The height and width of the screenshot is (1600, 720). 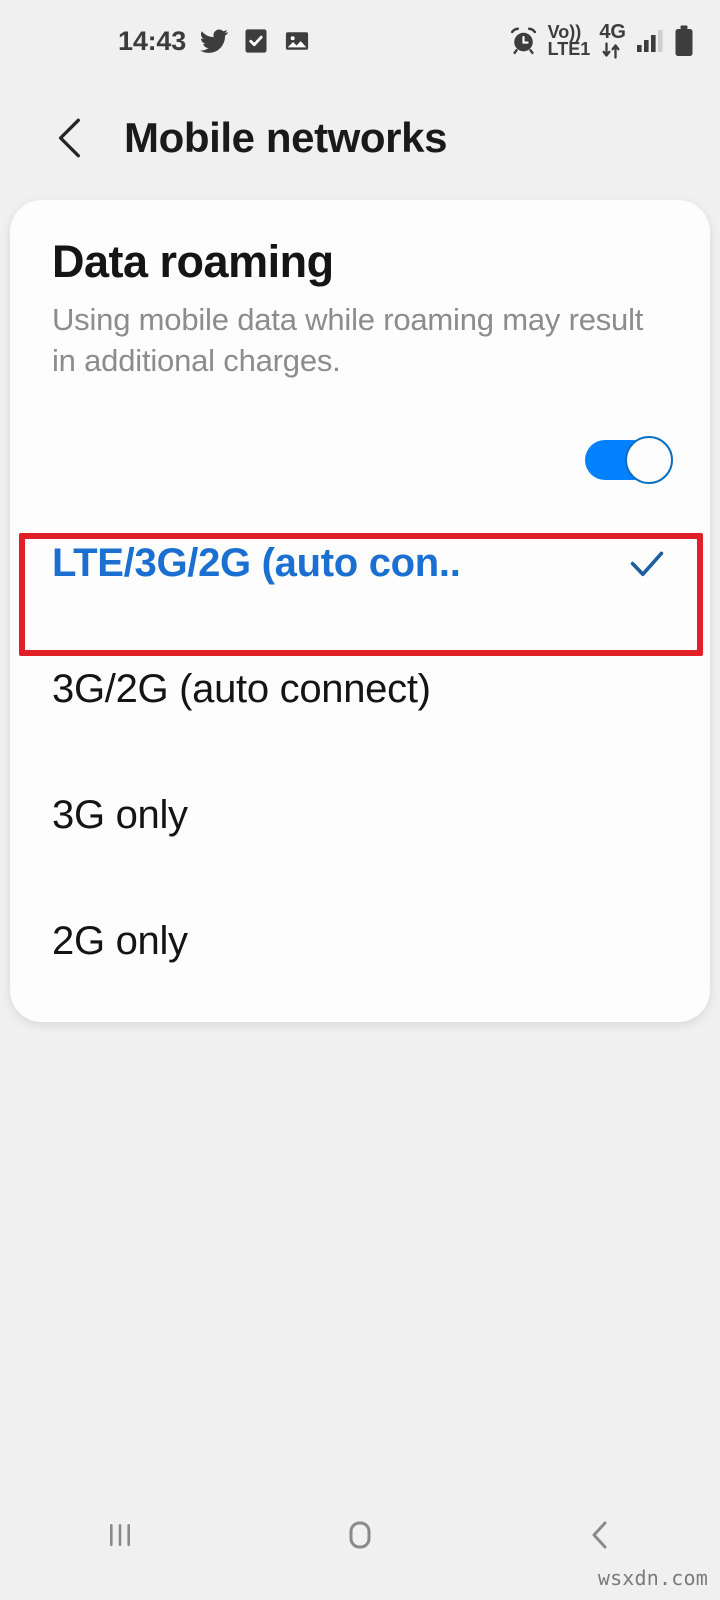 What do you see at coordinates (241, 688) in the screenshot?
I see `option-label: 3G/2G (auto connect)` at bounding box center [241, 688].